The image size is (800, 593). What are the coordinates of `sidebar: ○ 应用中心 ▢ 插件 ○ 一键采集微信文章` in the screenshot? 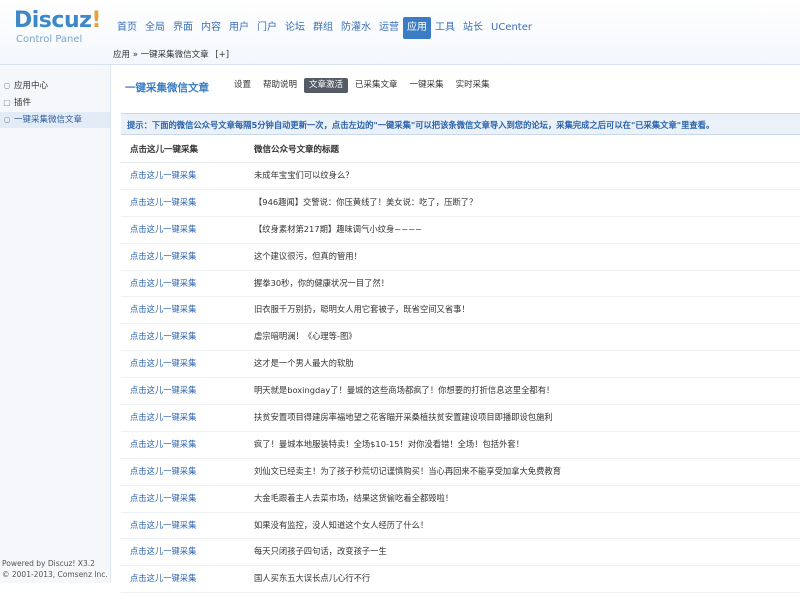 It's located at (55, 324).